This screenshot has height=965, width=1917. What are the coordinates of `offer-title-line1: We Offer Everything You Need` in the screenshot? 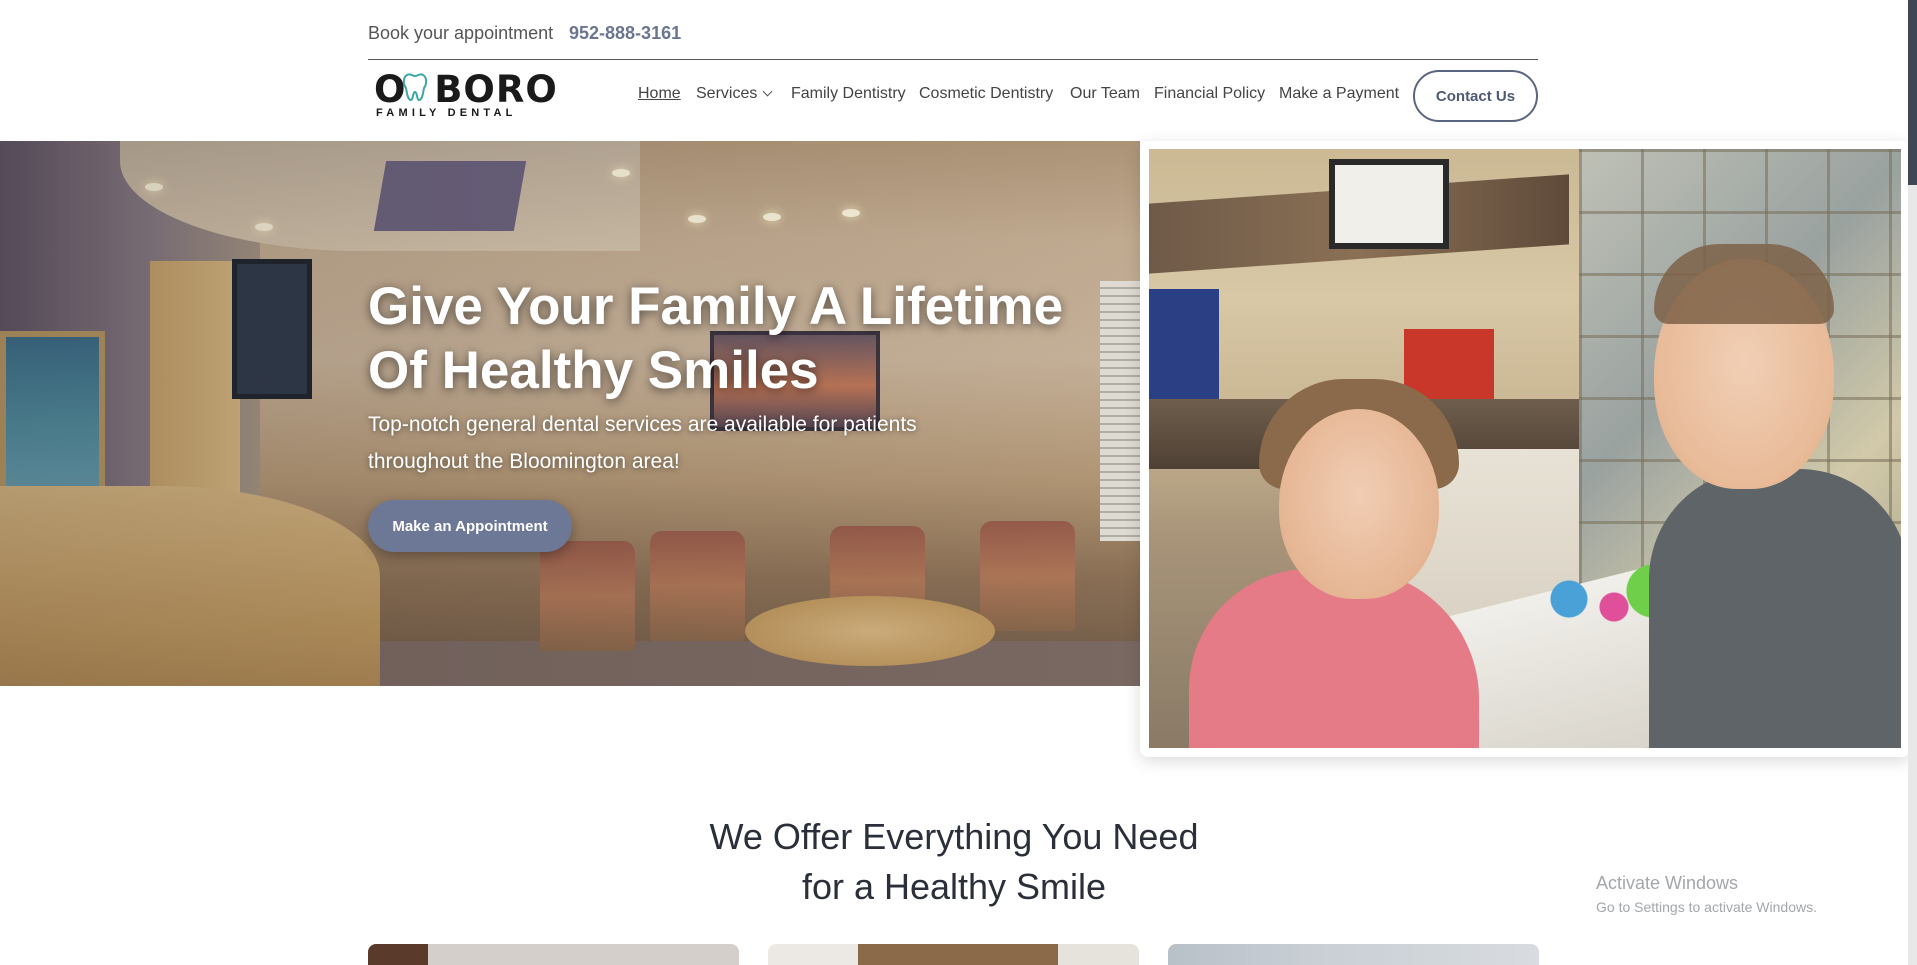 It's located at (954, 836).